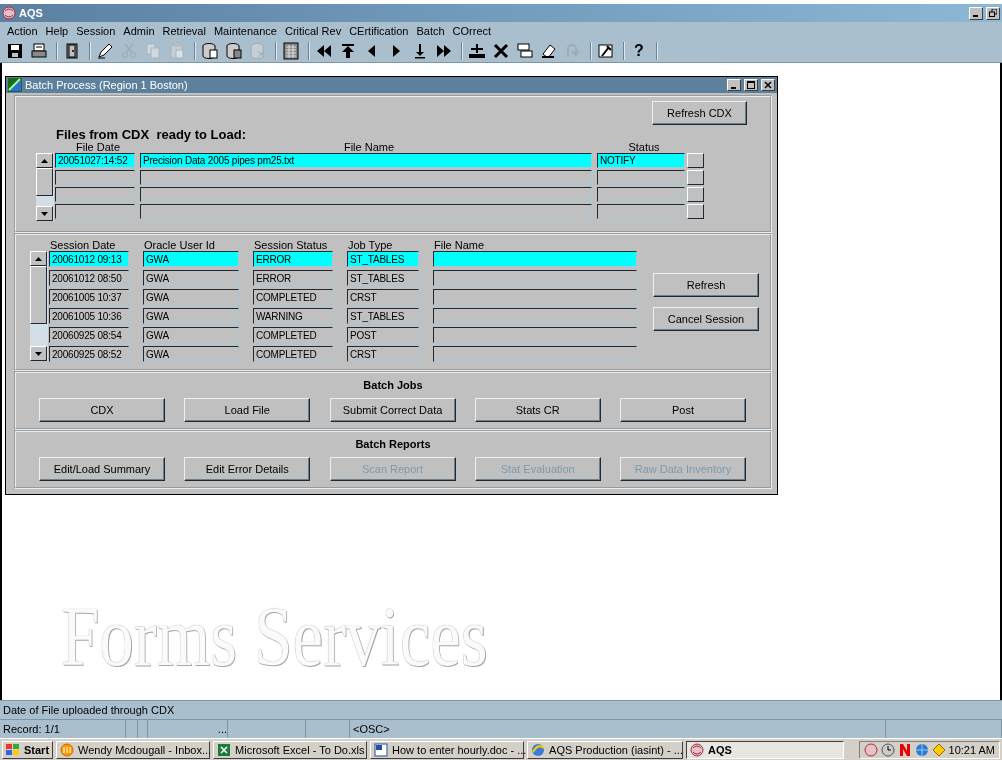 The height and width of the screenshot is (760, 1002). Describe the element at coordinates (751, 85) in the screenshot. I see `maximize-button` at that location.